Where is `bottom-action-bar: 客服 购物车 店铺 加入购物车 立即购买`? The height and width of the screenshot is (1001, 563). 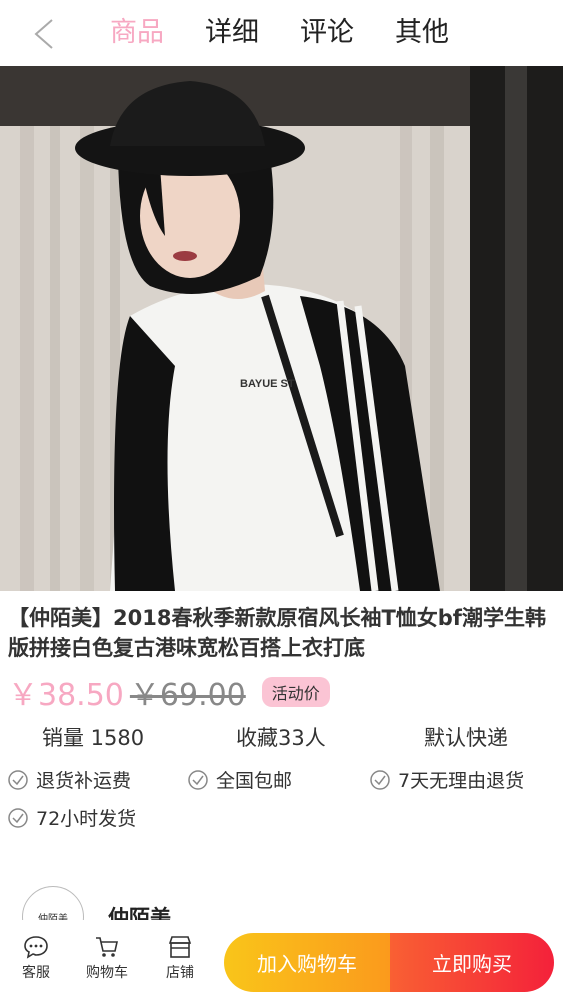 bottom-action-bar: 客服 购物车 店铺 加入购物车 立即购买 is located at coordinates (281, 960).